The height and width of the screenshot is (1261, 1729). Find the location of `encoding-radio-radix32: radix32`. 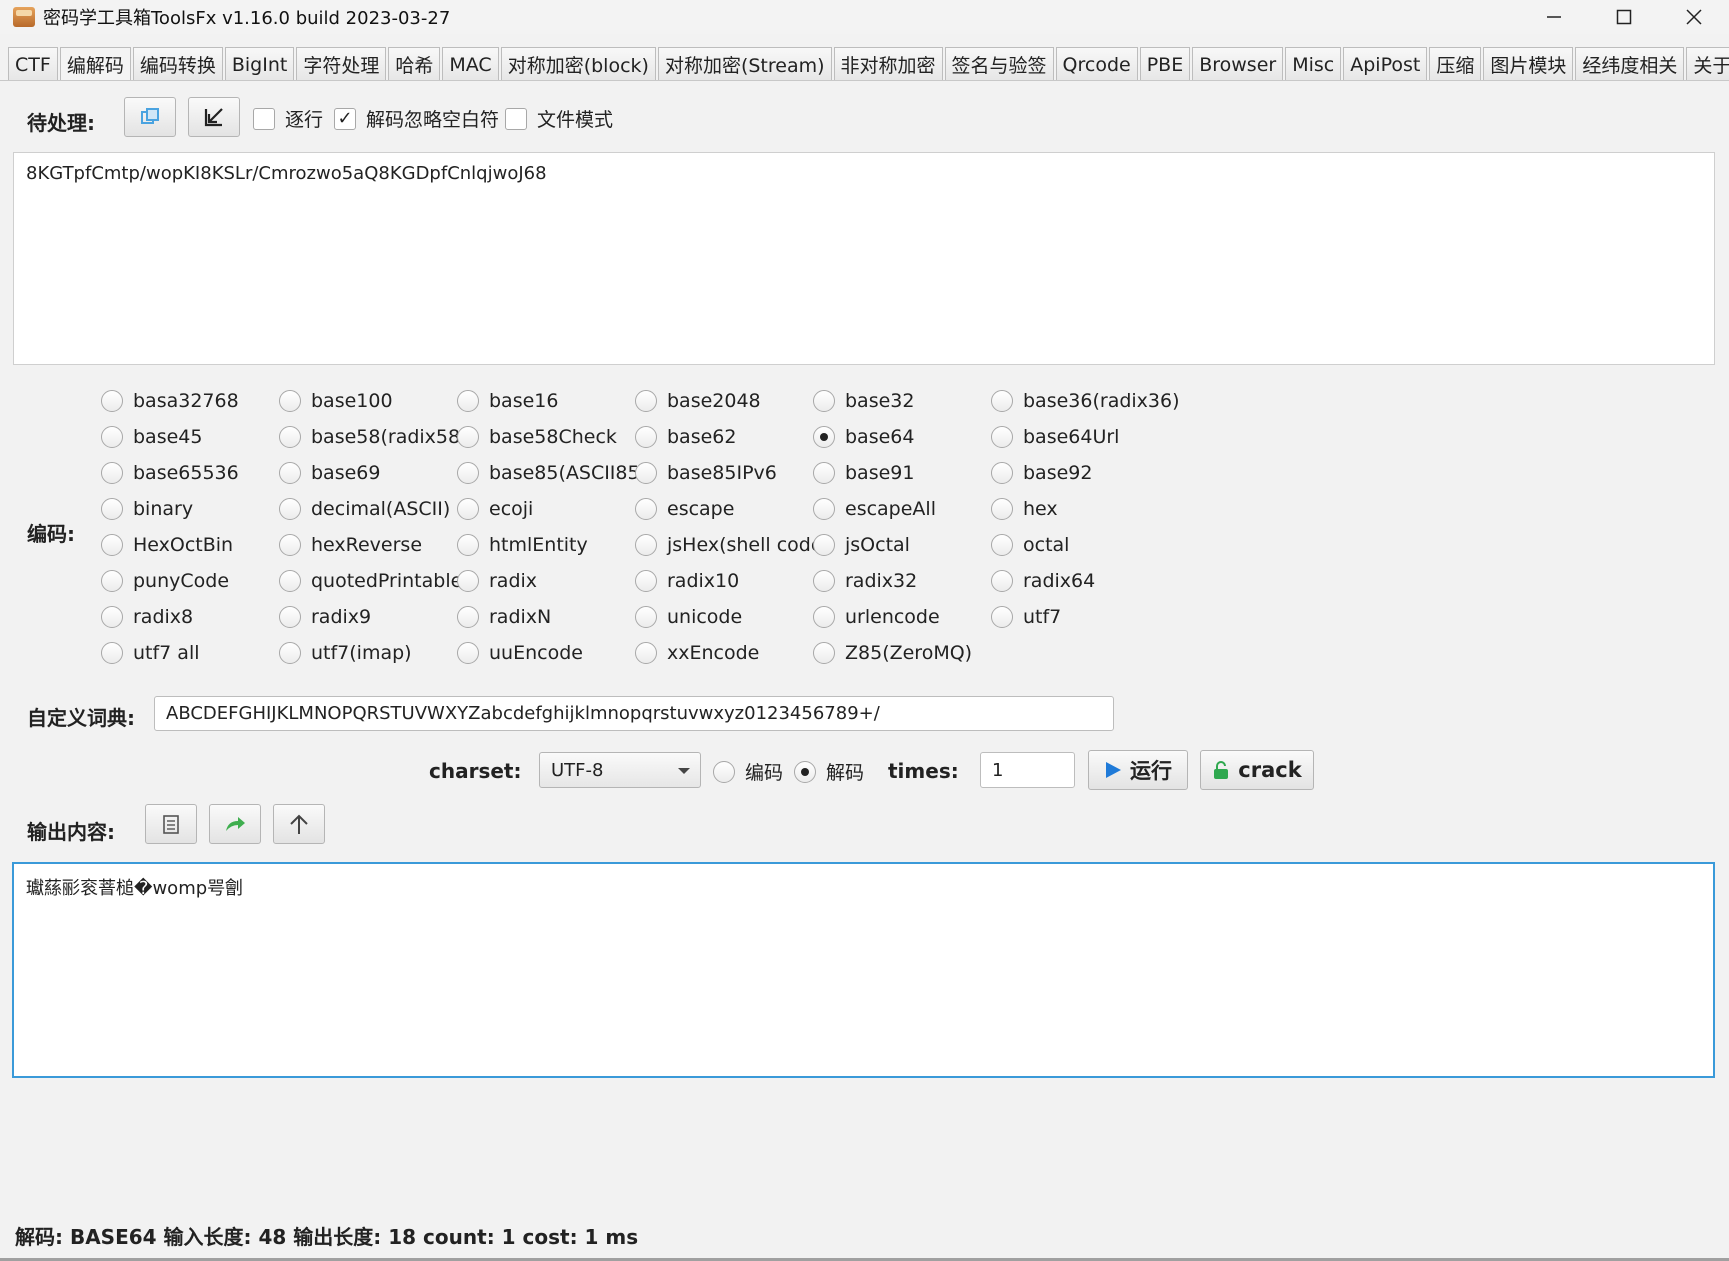

encoding-radio-radix32: radix32 is located at coordinates (902, 581).